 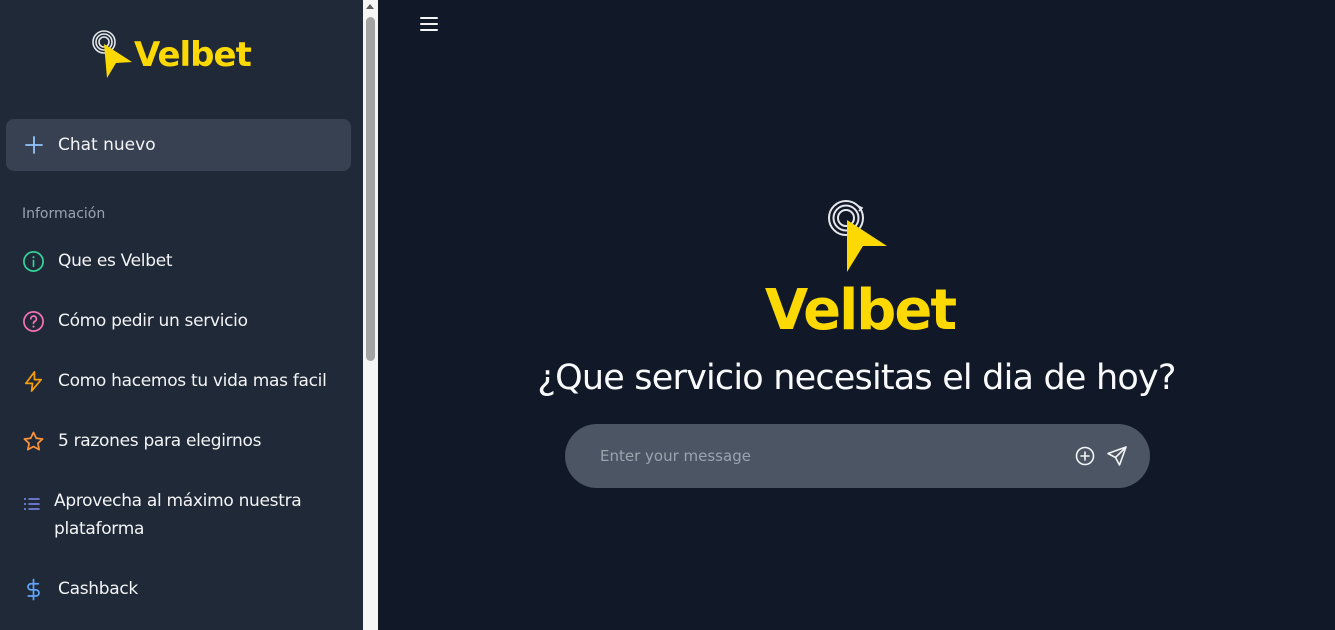 I want to click on brand-name: Velbet, so click(x=193, y=55).